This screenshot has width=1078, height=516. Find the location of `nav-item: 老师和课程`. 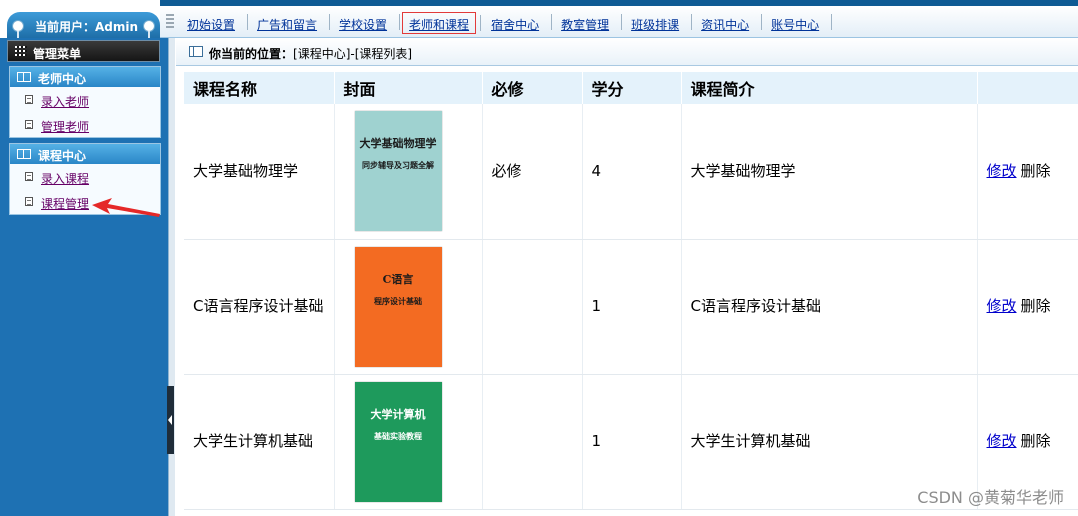

nav-item: 老师和课程 is located at coordinates (442, 23).